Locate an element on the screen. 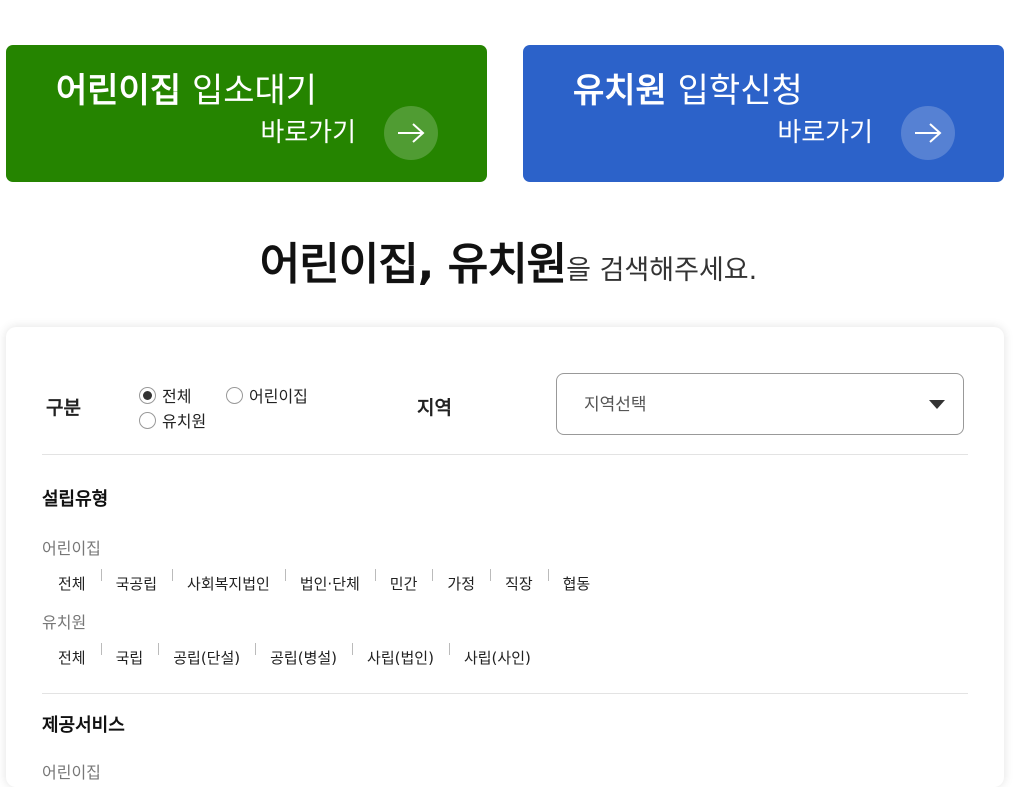 The height and width of the screenshot is (787, 1017). daycare-waitlist-banner: 어린이집 입소대기 바로가기 is located at coordinates (246, 113).